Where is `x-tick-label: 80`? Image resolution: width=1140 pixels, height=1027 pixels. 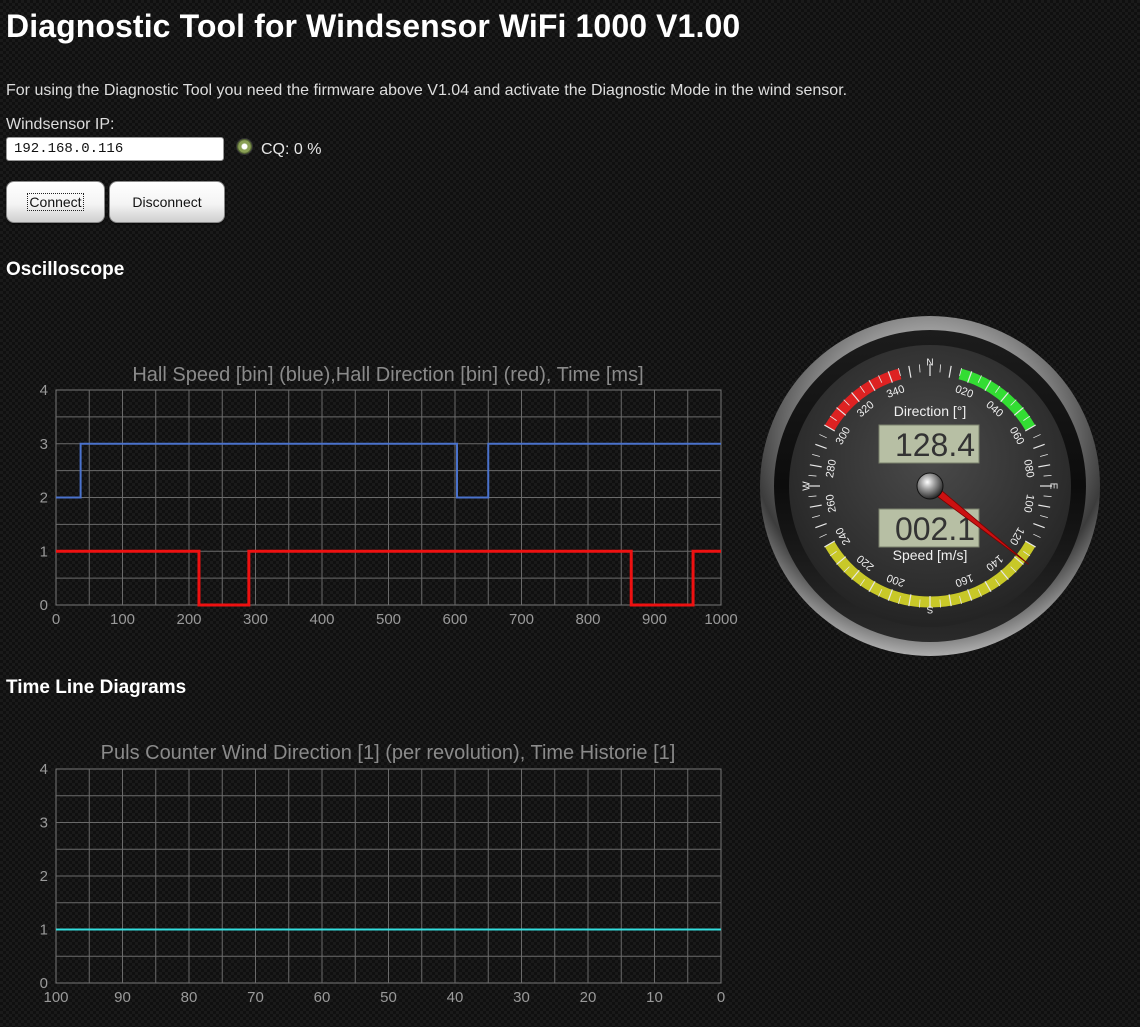 x-tick-label: 80 is located at coordinates (189, 997).